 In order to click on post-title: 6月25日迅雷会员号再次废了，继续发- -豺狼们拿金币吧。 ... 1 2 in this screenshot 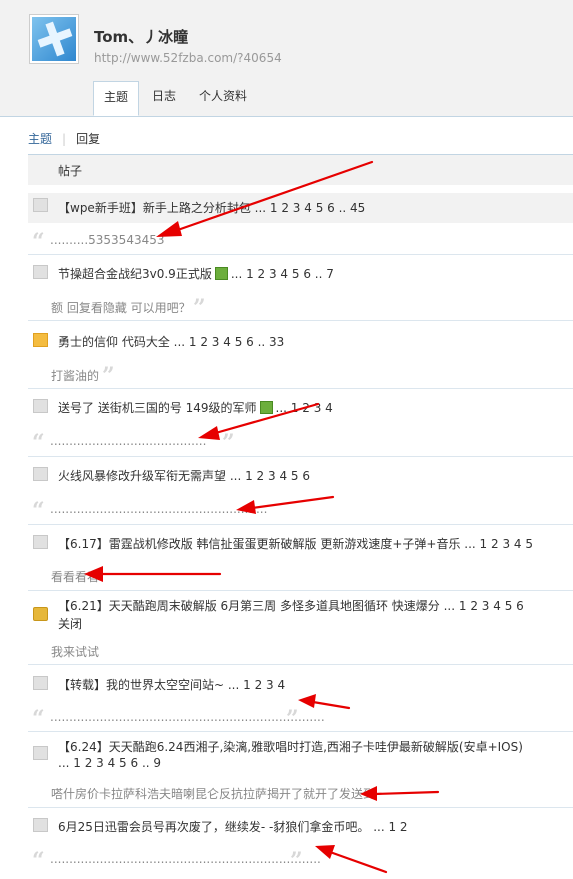, I will do `click(233, 826)`.